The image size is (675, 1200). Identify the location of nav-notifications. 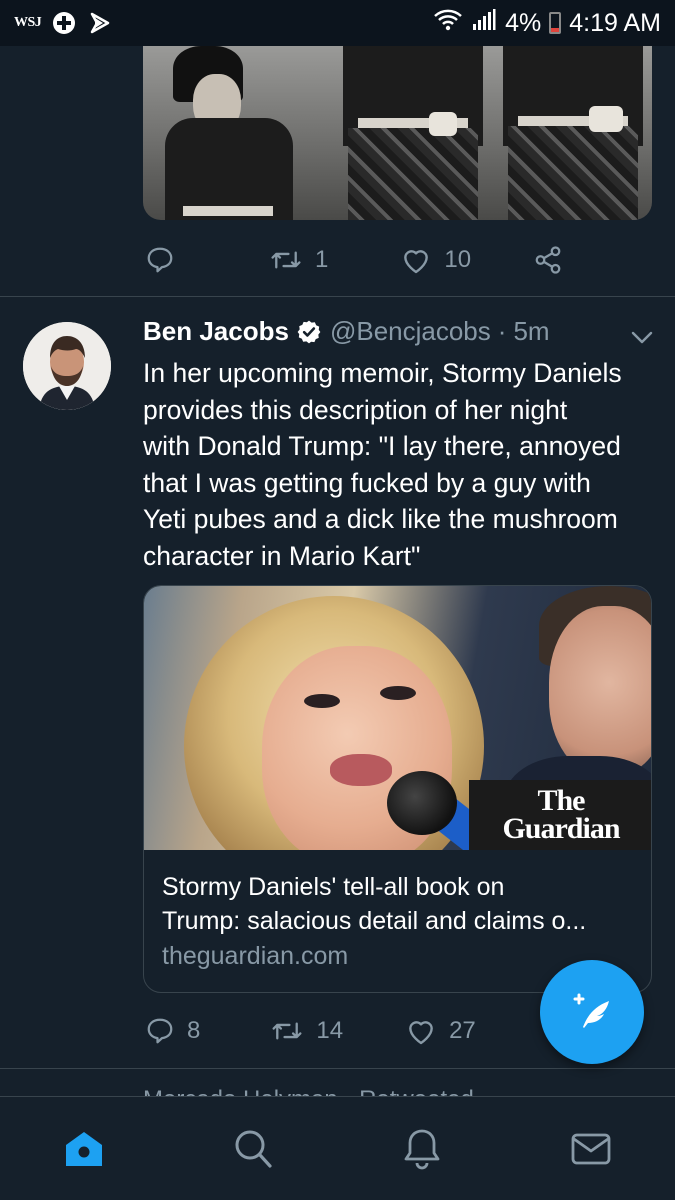
(422, 1148).